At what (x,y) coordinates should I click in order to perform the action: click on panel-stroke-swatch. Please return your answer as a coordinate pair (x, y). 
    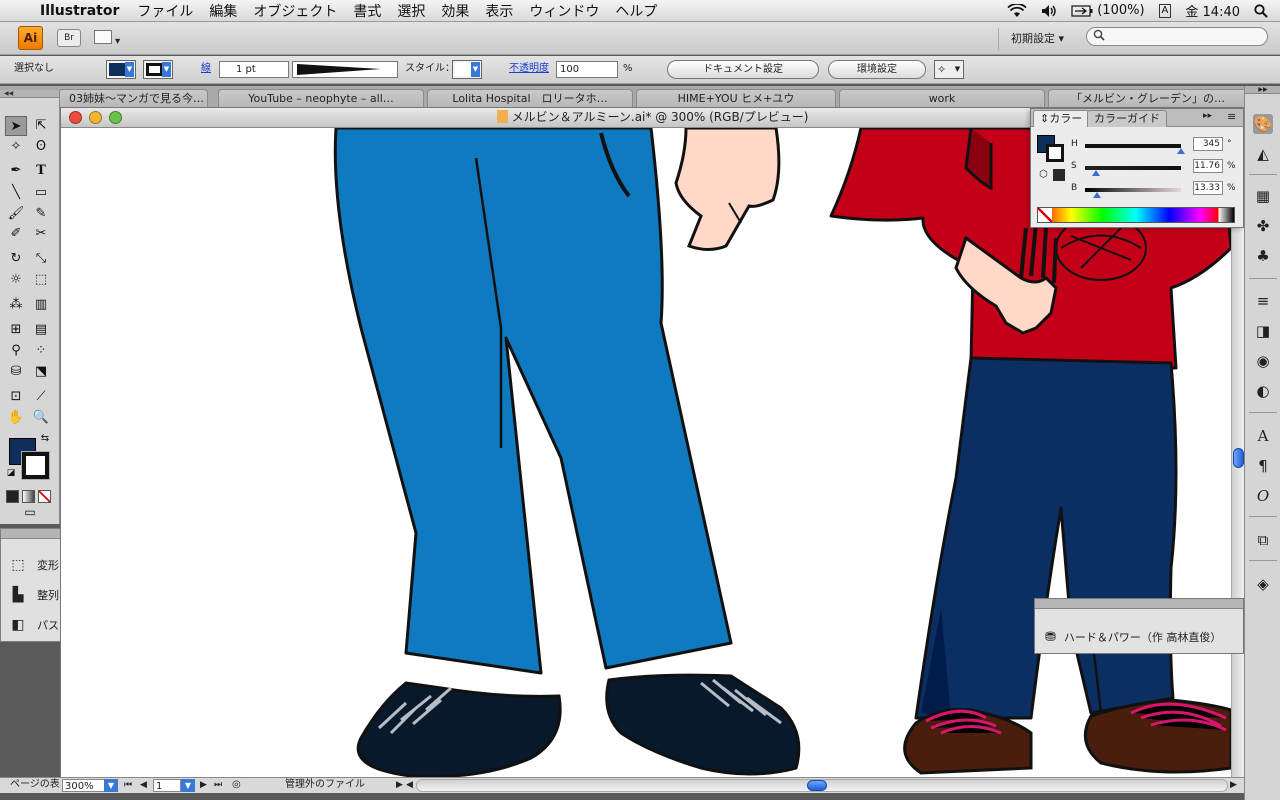
    Looking at the image, I should click on (1055, 153).